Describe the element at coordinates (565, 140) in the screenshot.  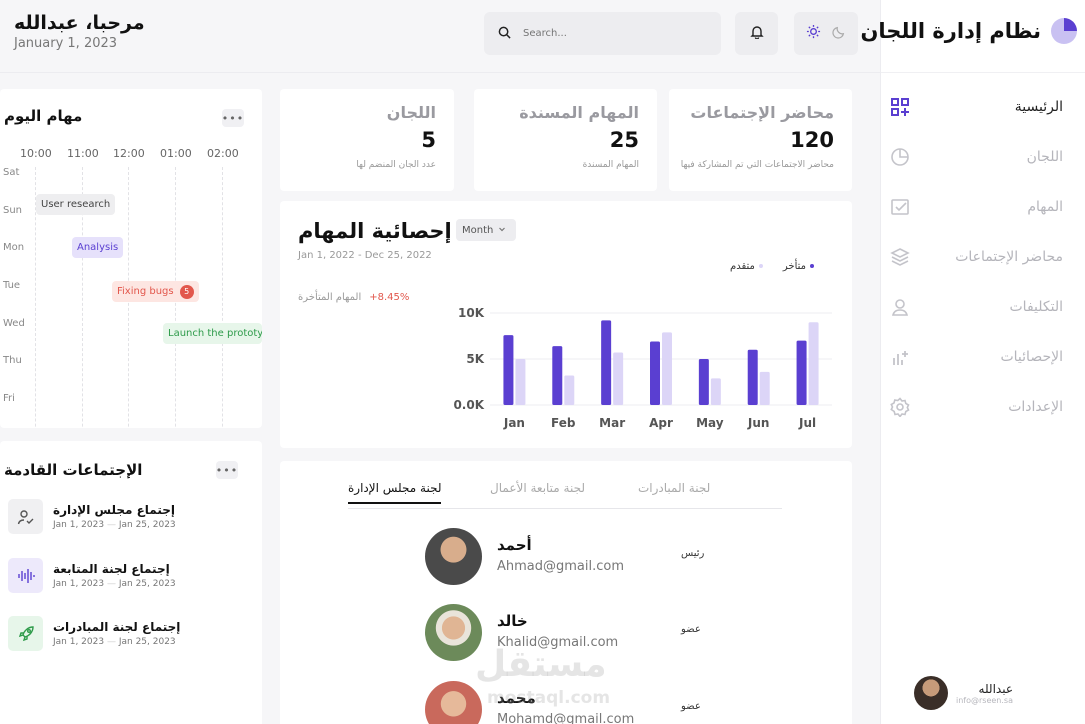
I see `stat-card-tasks: المهام المسندة 25 المهام المسندة` at that location.